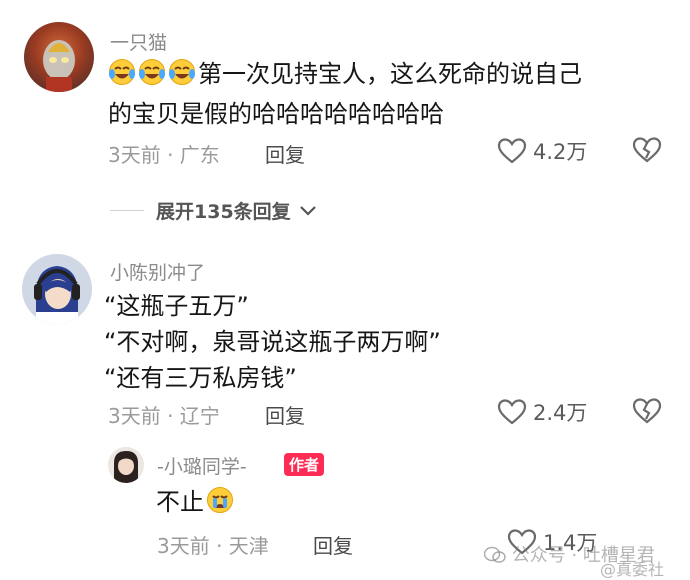 Image resolution: width=690 pixels, height=580 pixels. Describe the element at coordinates (307, 210) in the screenshot. I see `chevron-down-icon` at that location.